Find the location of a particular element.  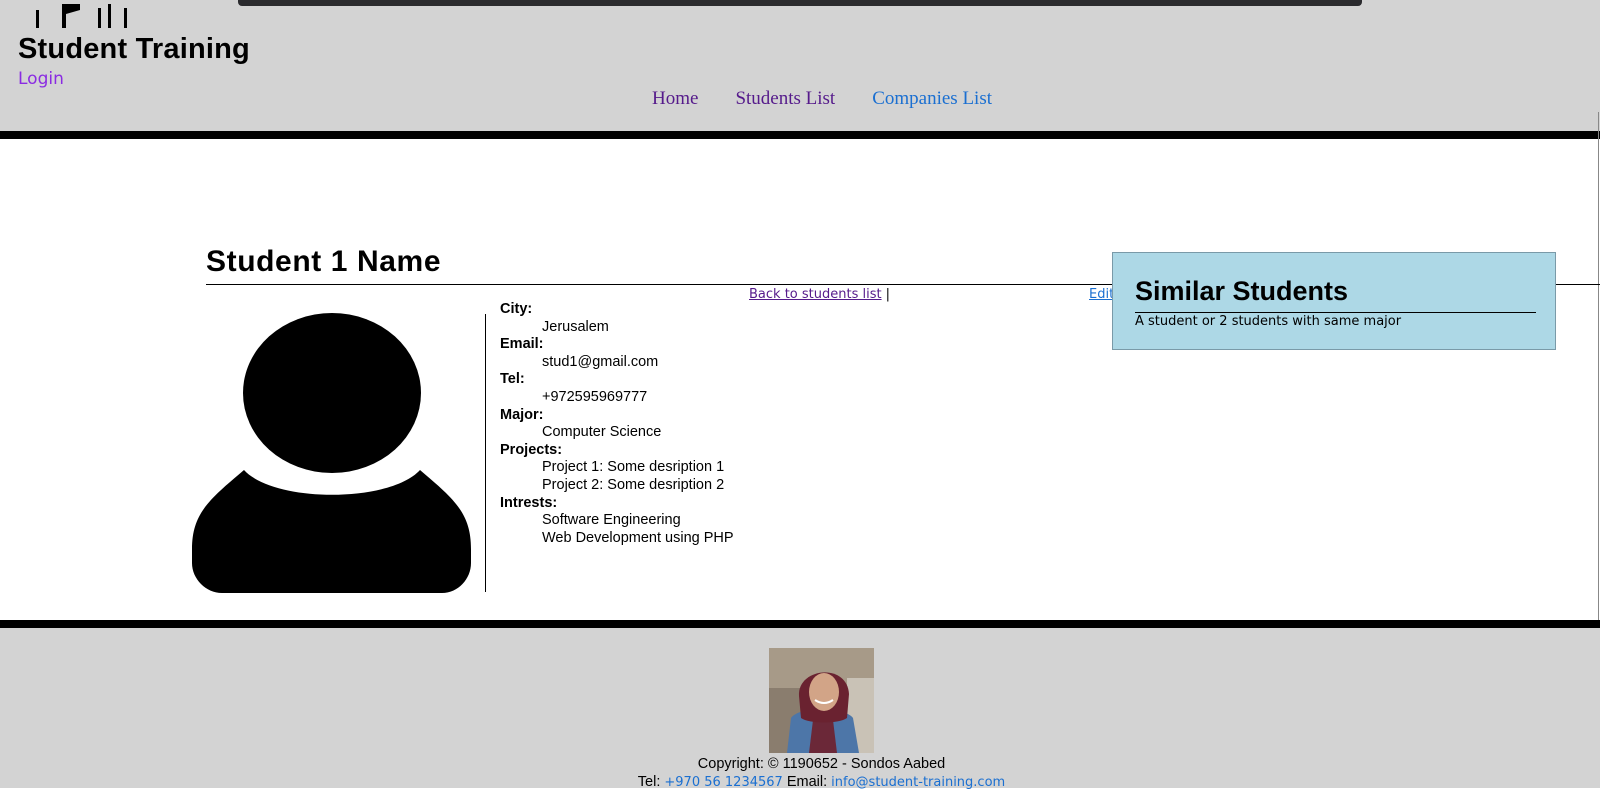

login-link: Login is located at coordinates (41, 79).